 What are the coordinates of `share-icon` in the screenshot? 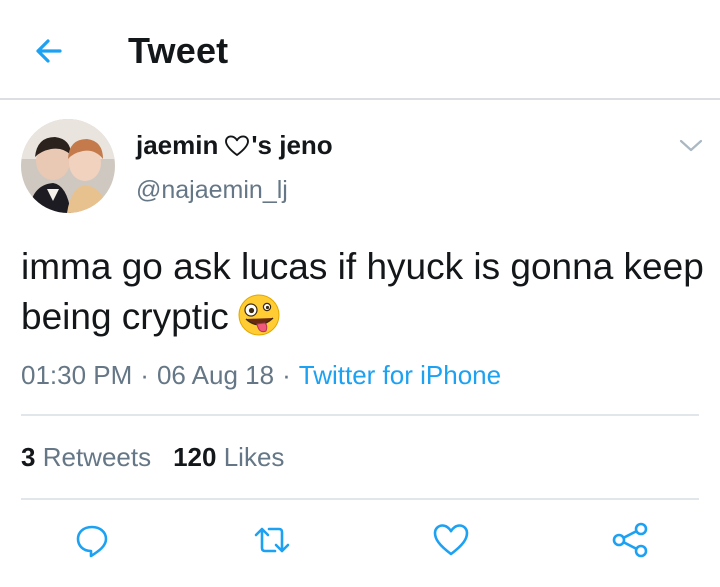 It's located at (630, 540).